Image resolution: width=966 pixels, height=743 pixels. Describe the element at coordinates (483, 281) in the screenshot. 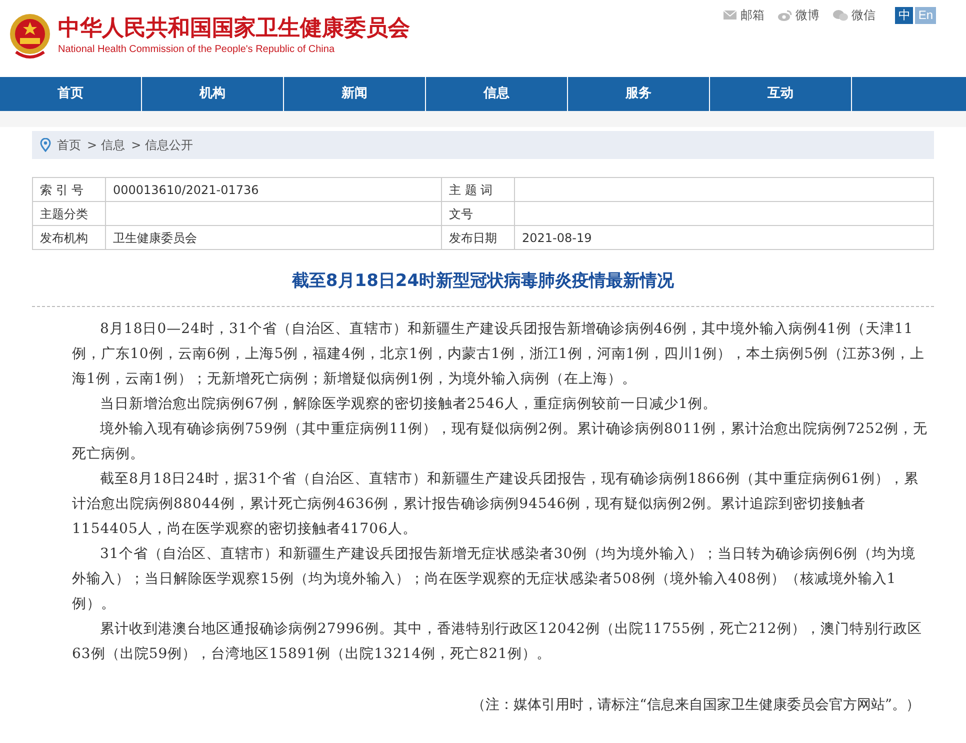

I see `article-title: 截至8月18日24时新型冠状病毒肺炎疫情最新情况` at that location.